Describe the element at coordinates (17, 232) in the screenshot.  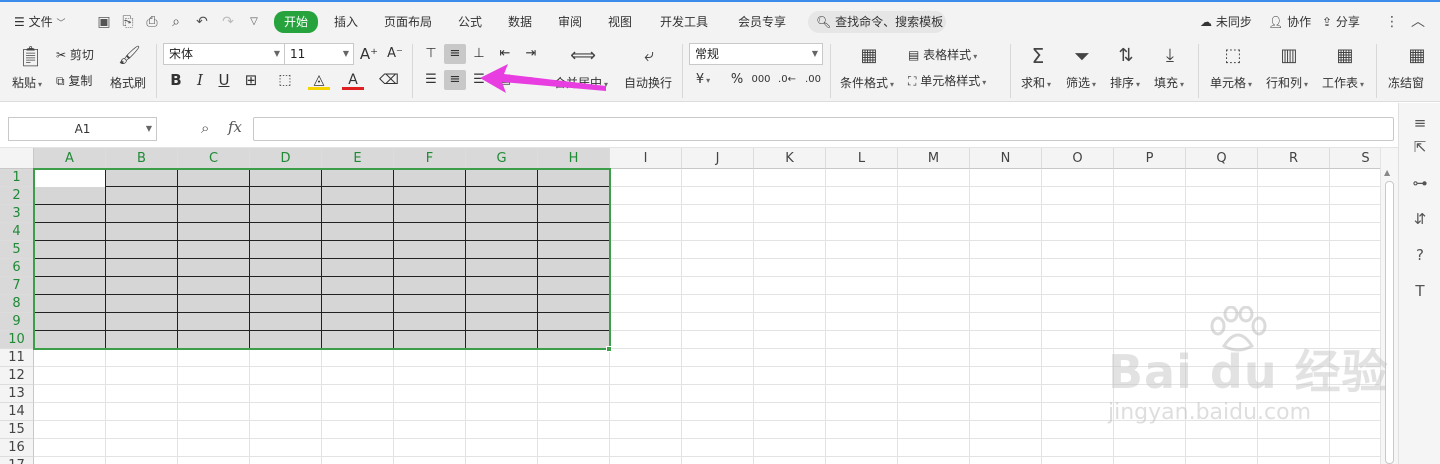
I see `row-header-4: 4` at that location.